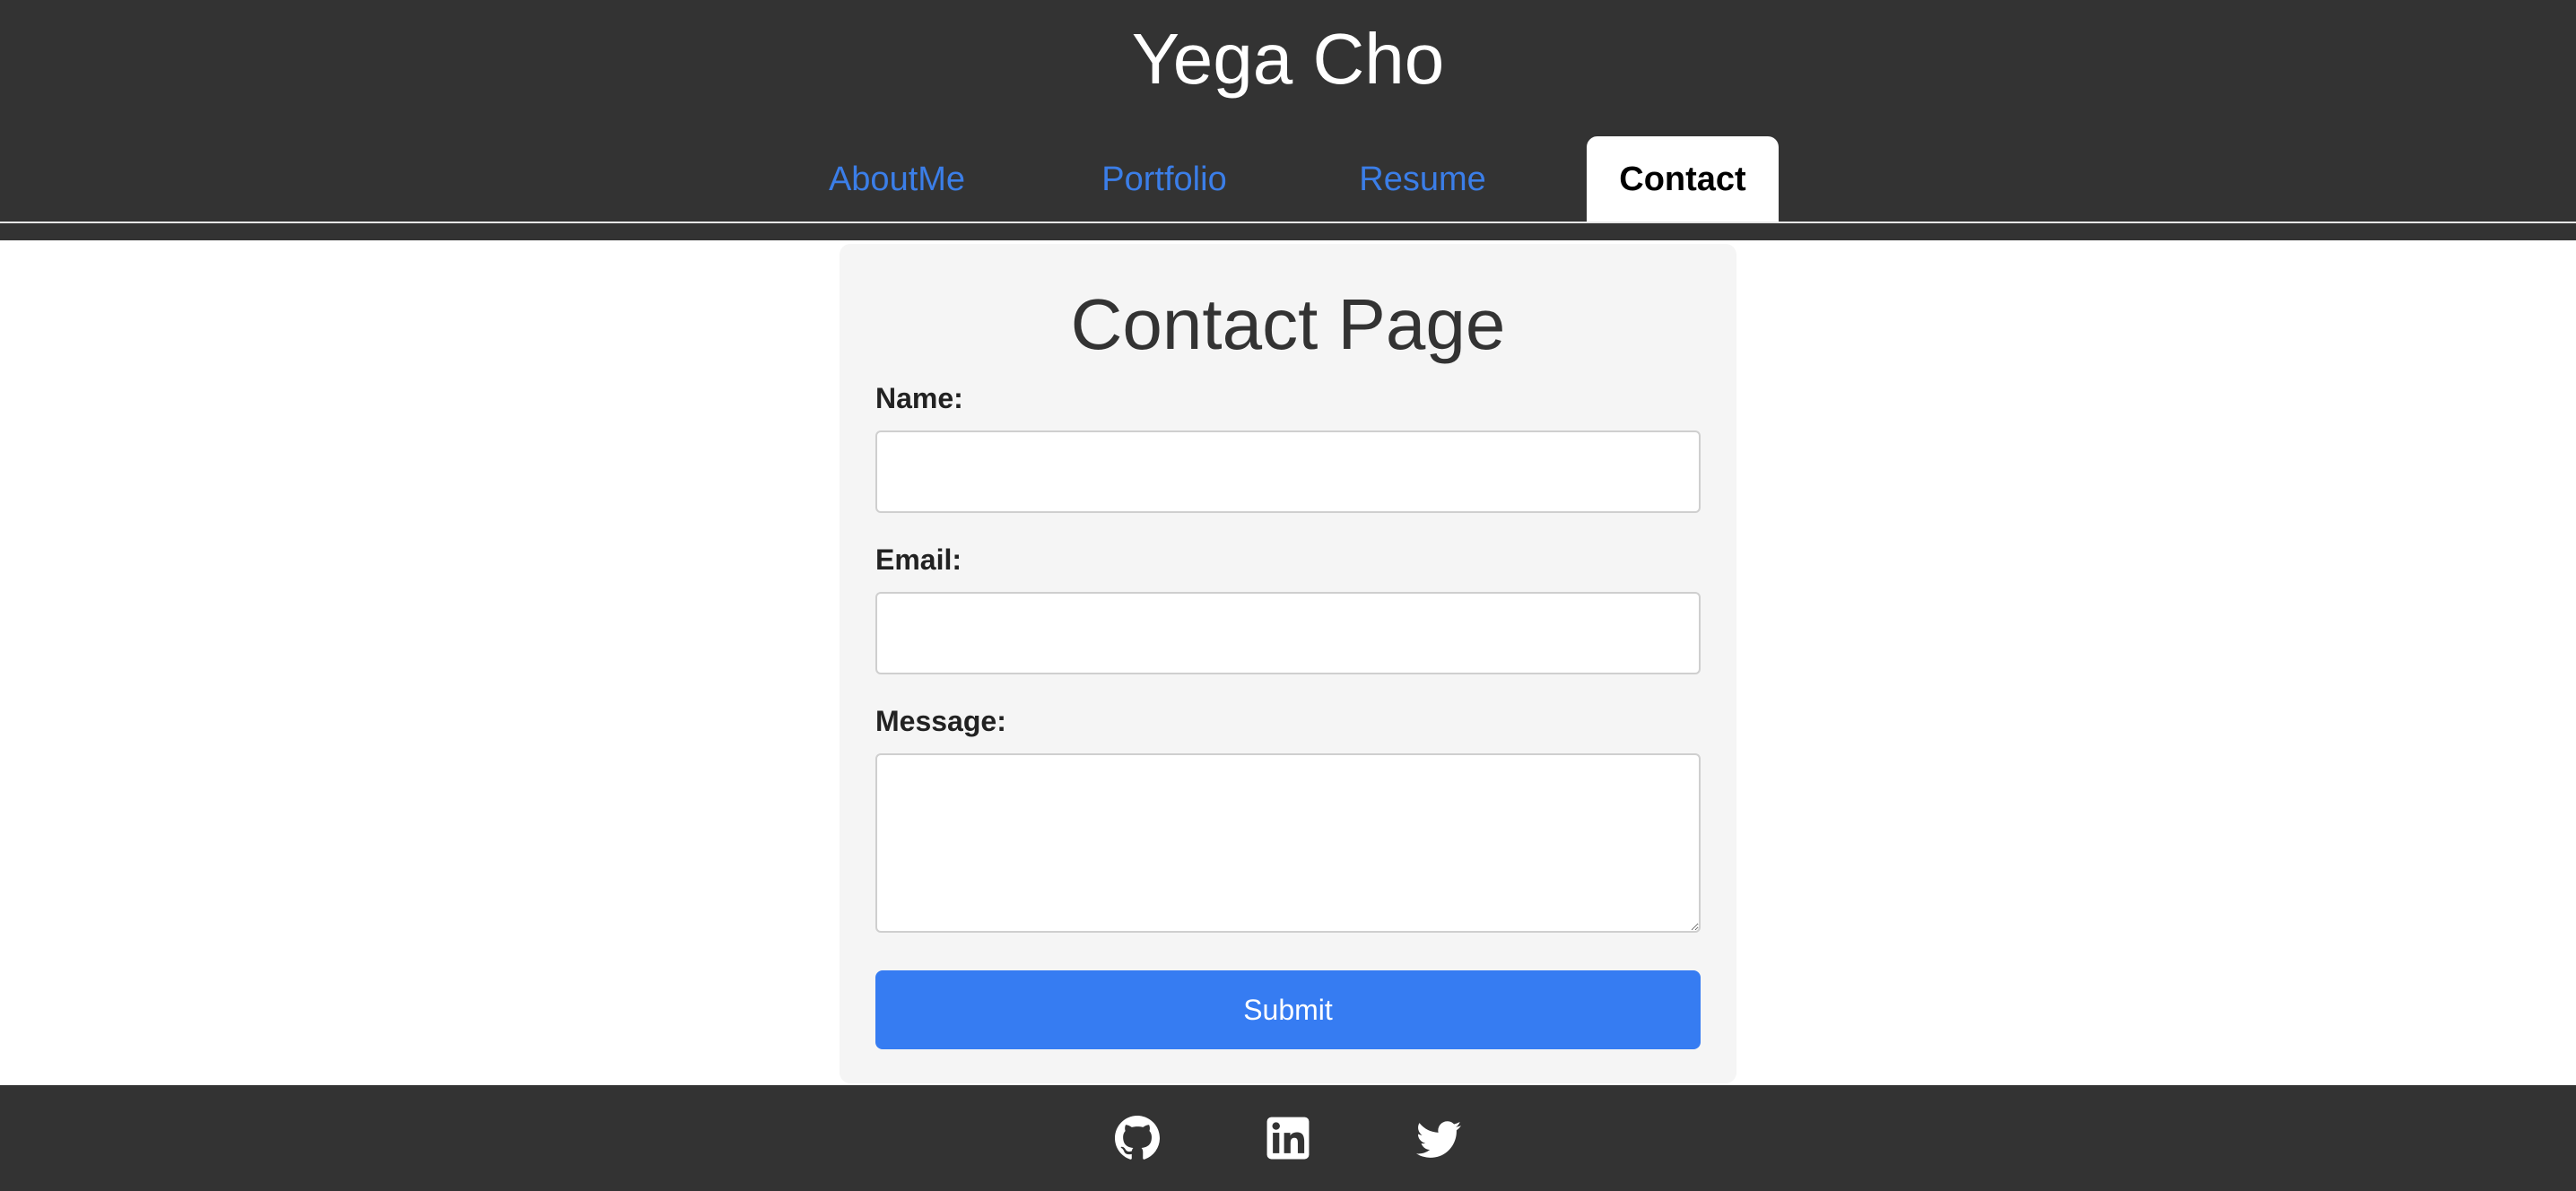 The height and width of the screenshot is (1191, 2576). Describe the element at coordinates (897, 179) in the screenshot. I see `nav-tab-aboutme: AboutMe` at that location.